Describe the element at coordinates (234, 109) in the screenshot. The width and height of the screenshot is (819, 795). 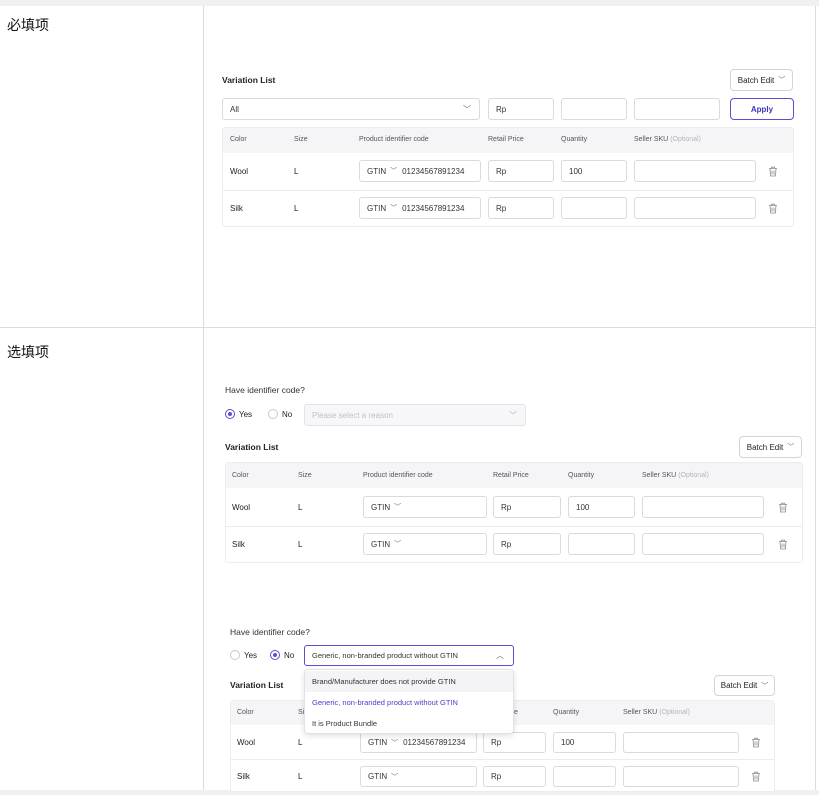
I see `variation-filter-value: All` at that location.